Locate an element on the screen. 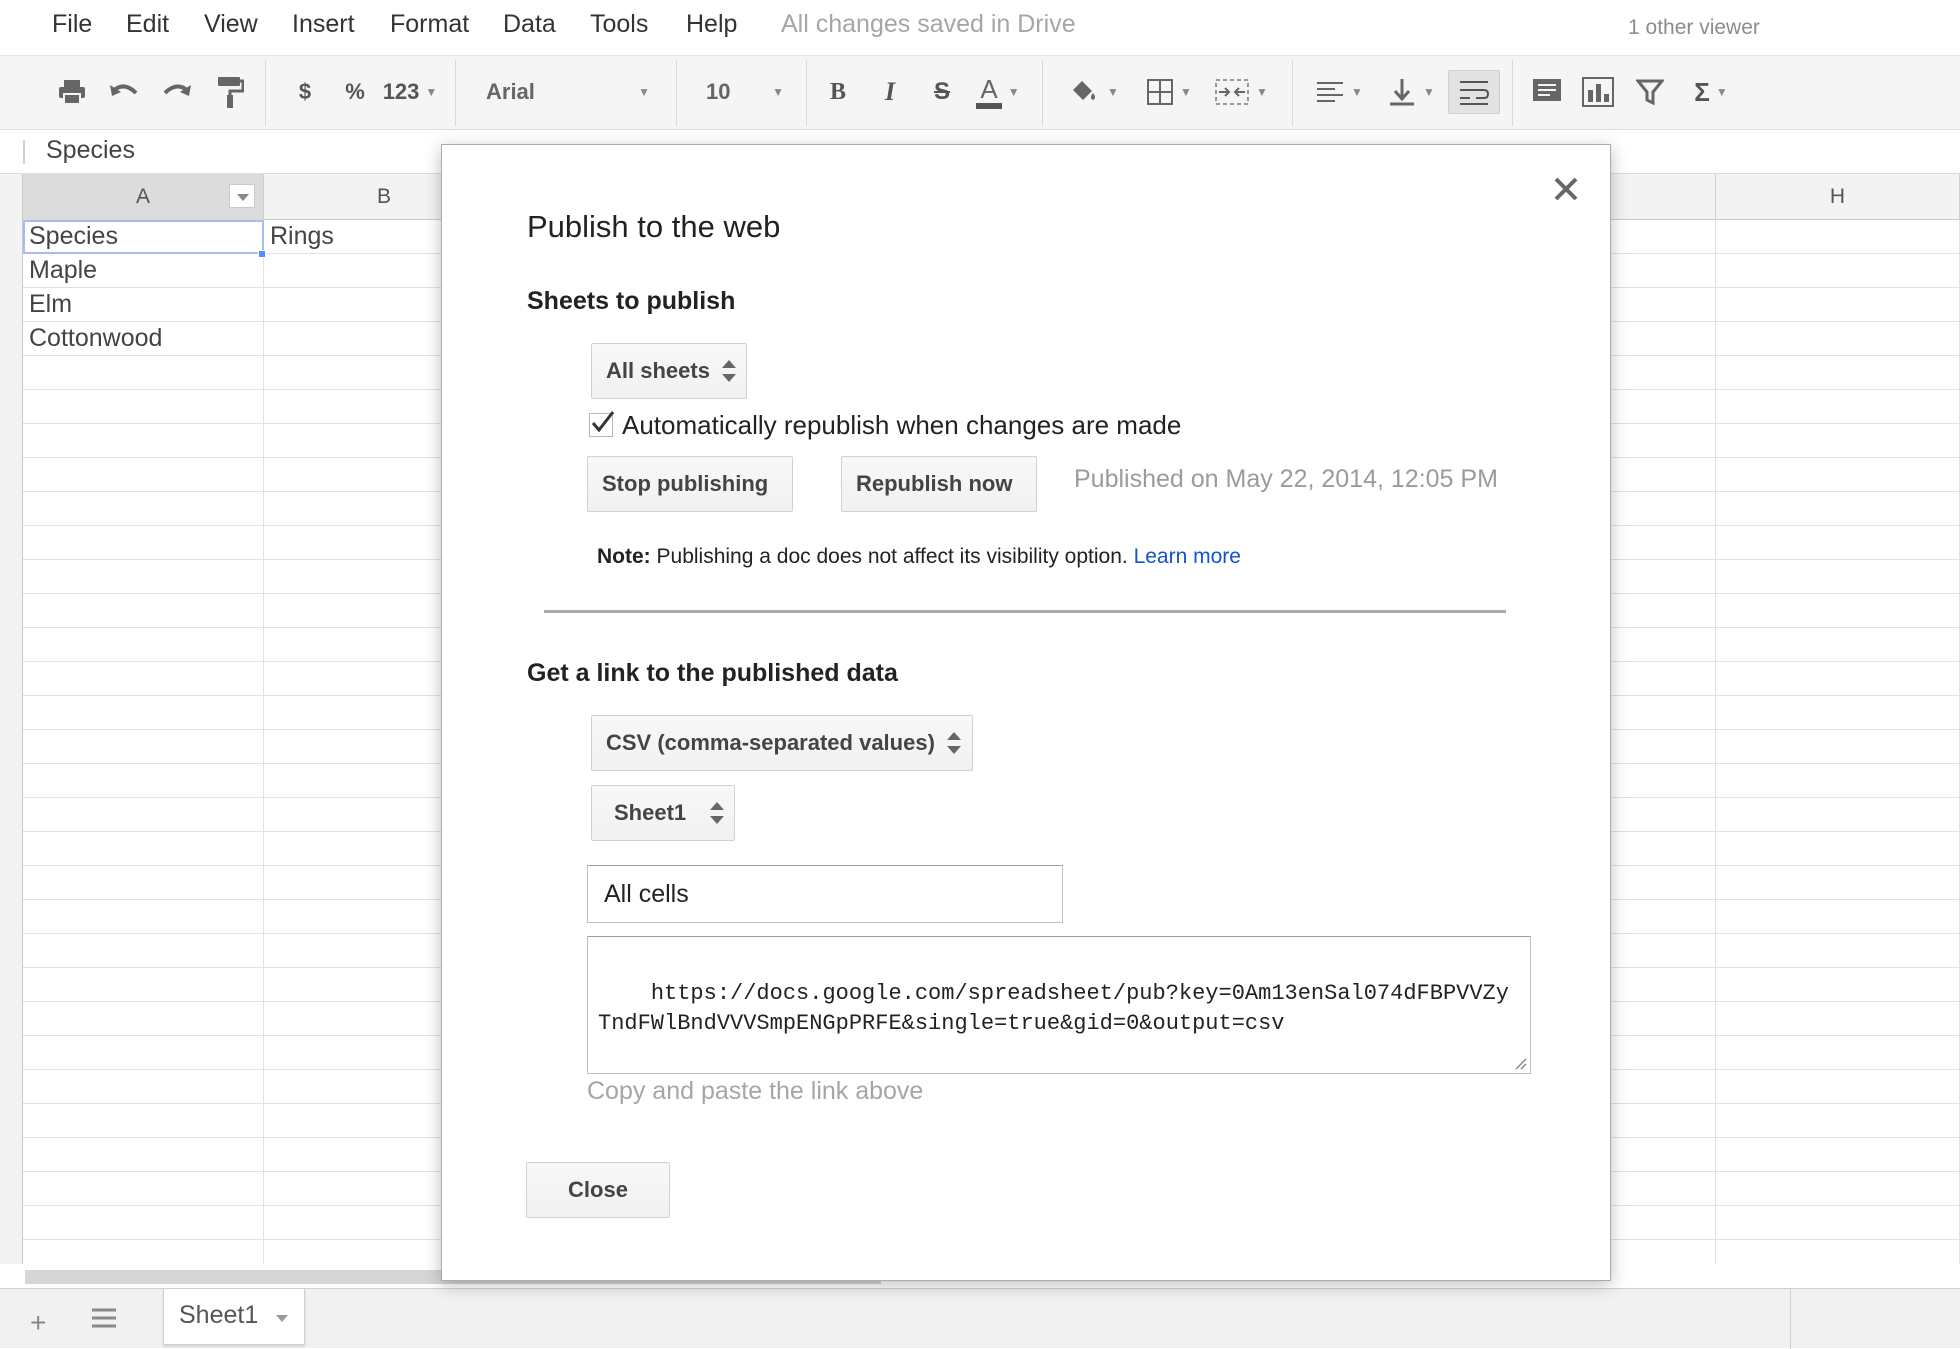  menu-data: Data is located at coordinates (529, 24).